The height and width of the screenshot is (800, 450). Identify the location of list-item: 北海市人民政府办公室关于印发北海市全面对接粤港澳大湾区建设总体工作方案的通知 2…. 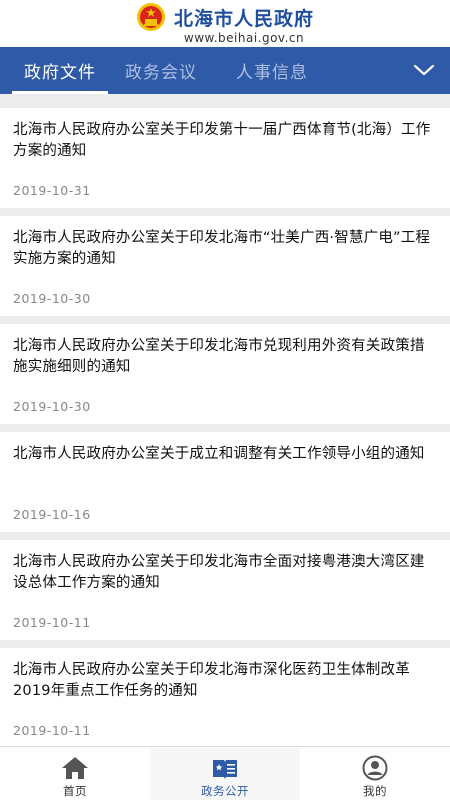
(225, 590).